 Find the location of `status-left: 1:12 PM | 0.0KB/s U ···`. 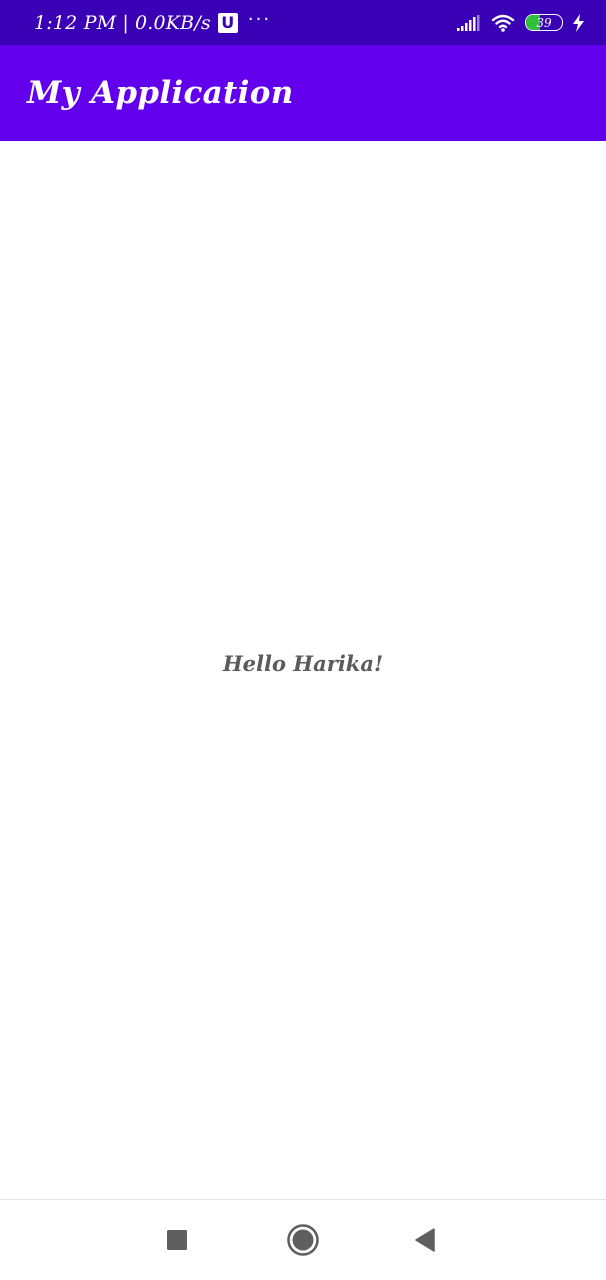

status-left: 1:12 PM | 0.0KB/s U ··· is located at coordinates (153, 21).